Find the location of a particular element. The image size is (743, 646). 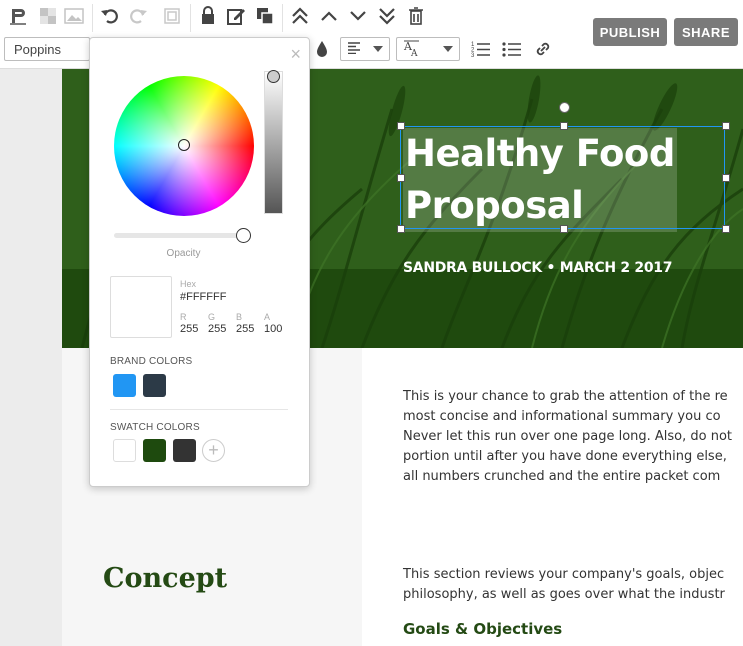

brand-colors-label: BRAND COLORS is located at coordinates (151, 361).